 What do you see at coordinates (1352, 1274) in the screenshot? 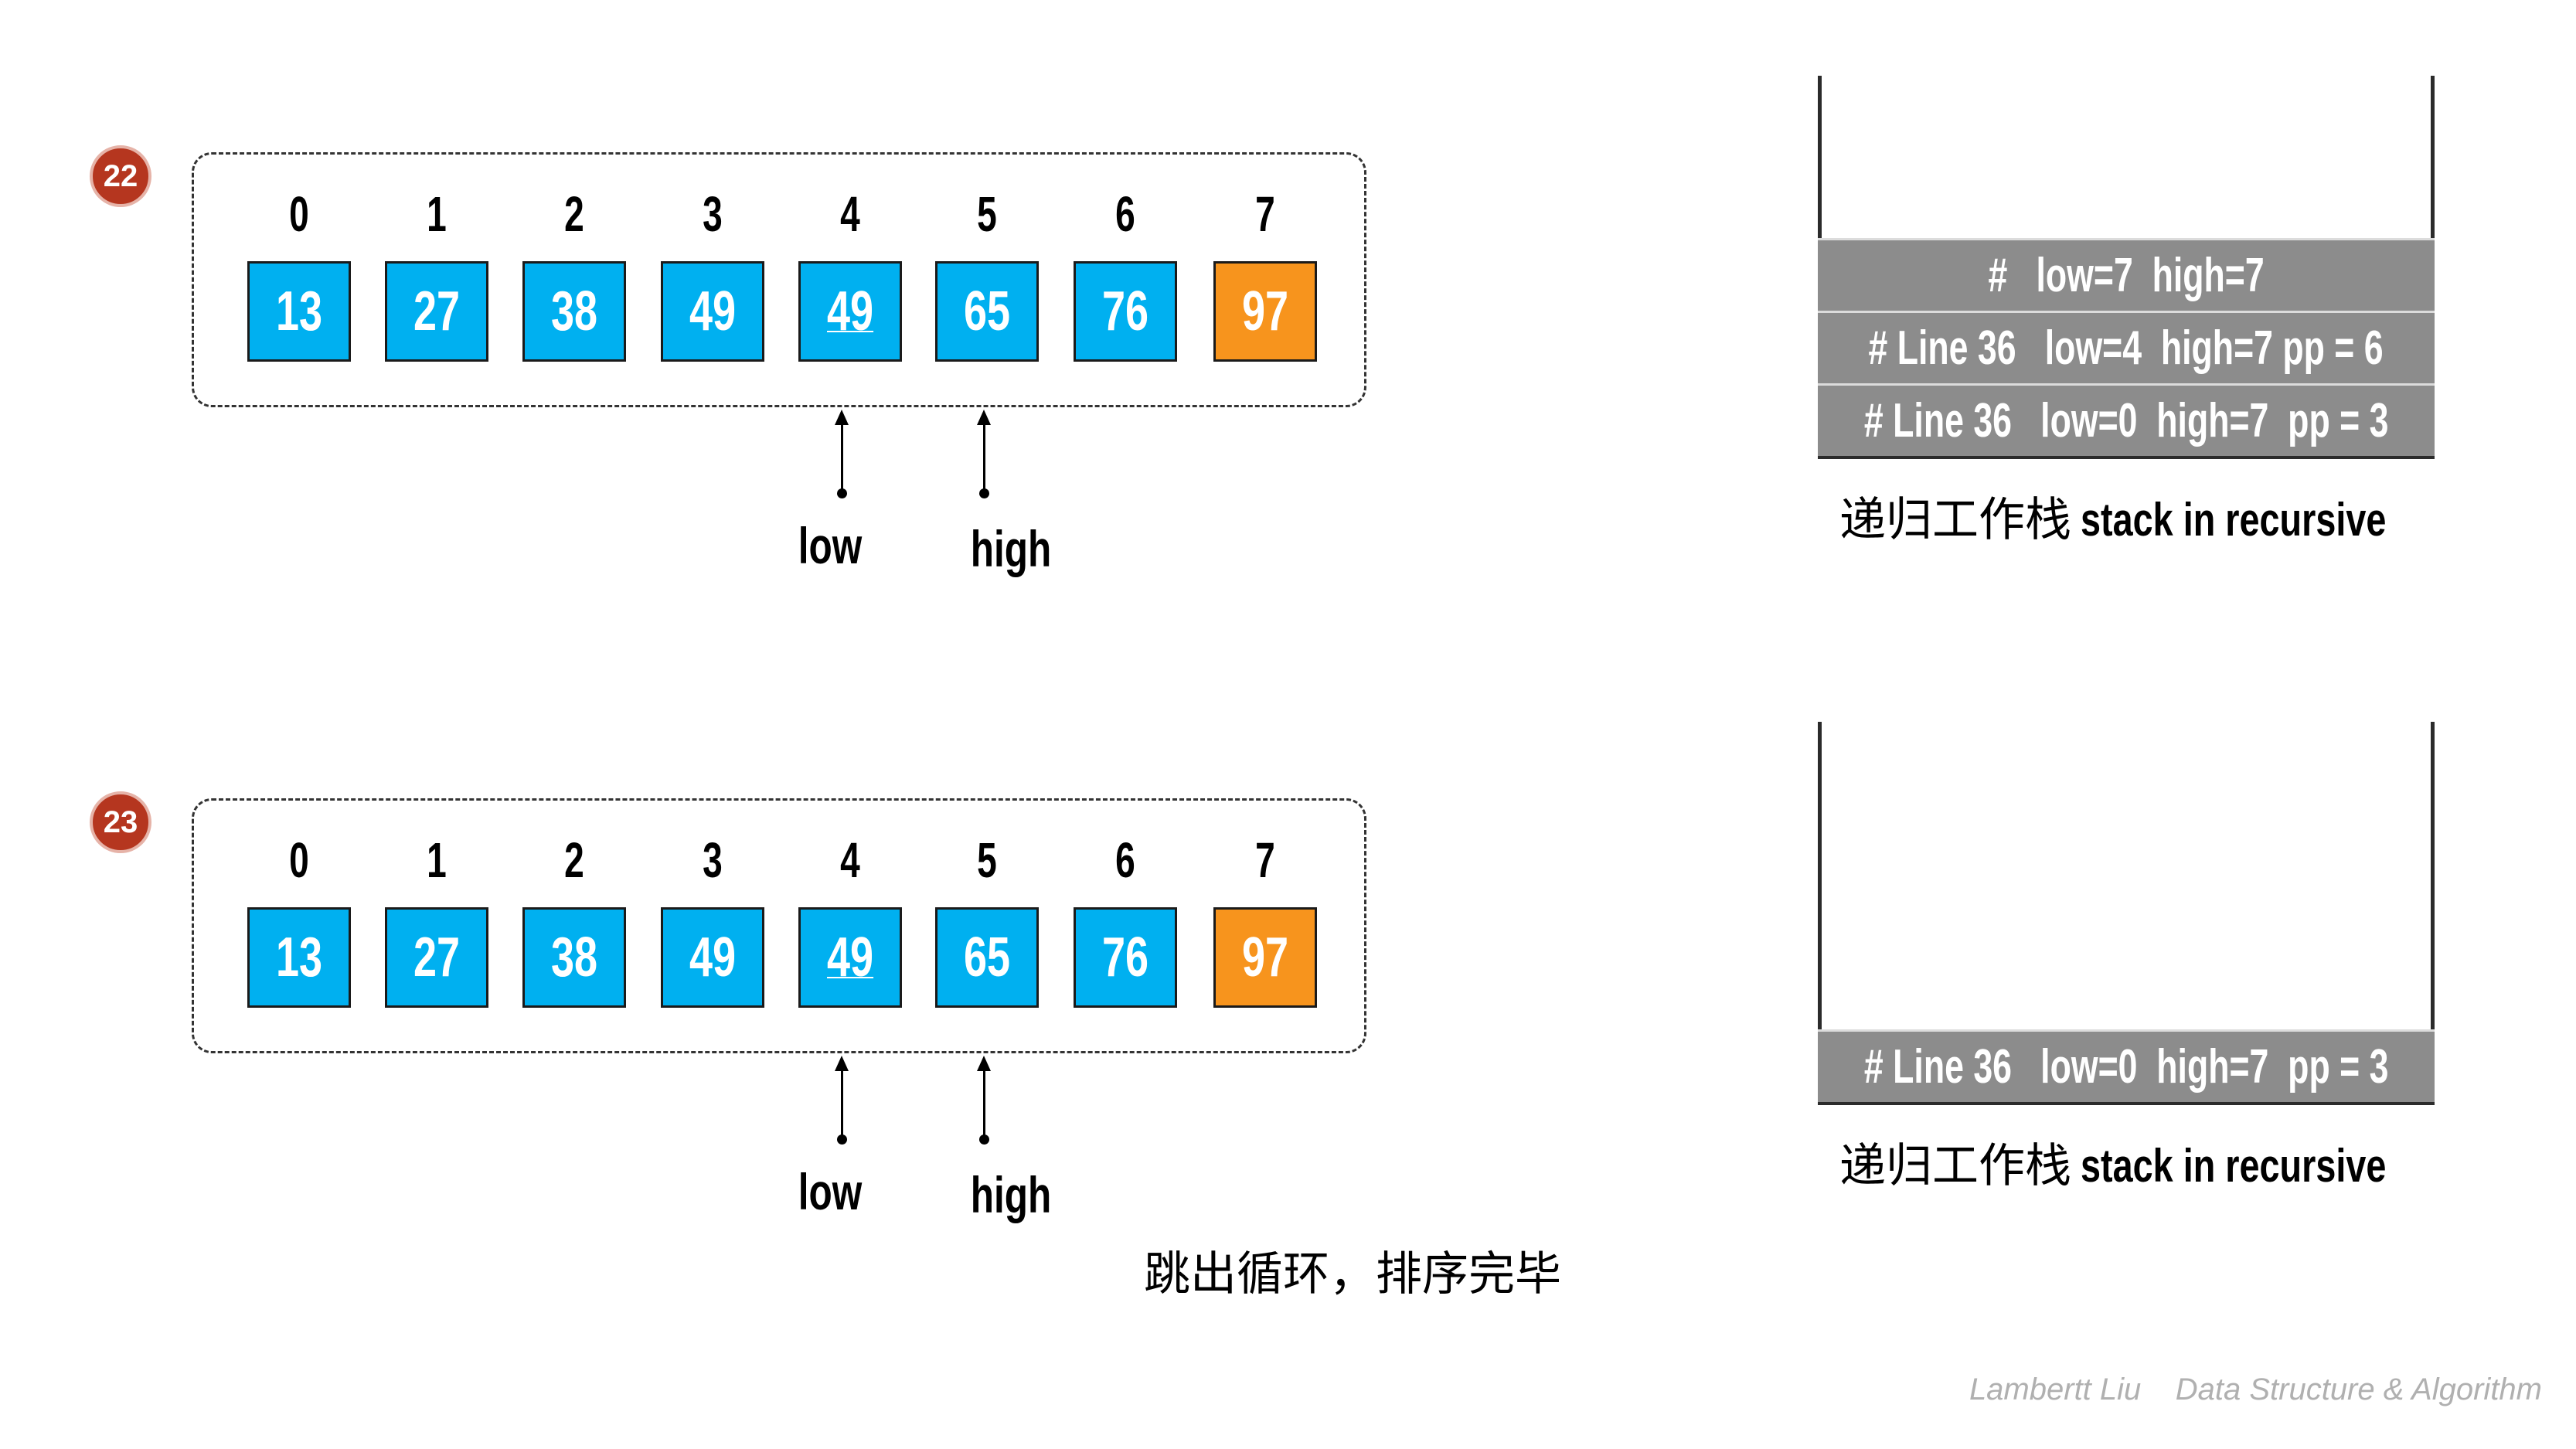
I see `completion-note: 跳出循环，排序完毕` at bounding box center [1352, 1274].